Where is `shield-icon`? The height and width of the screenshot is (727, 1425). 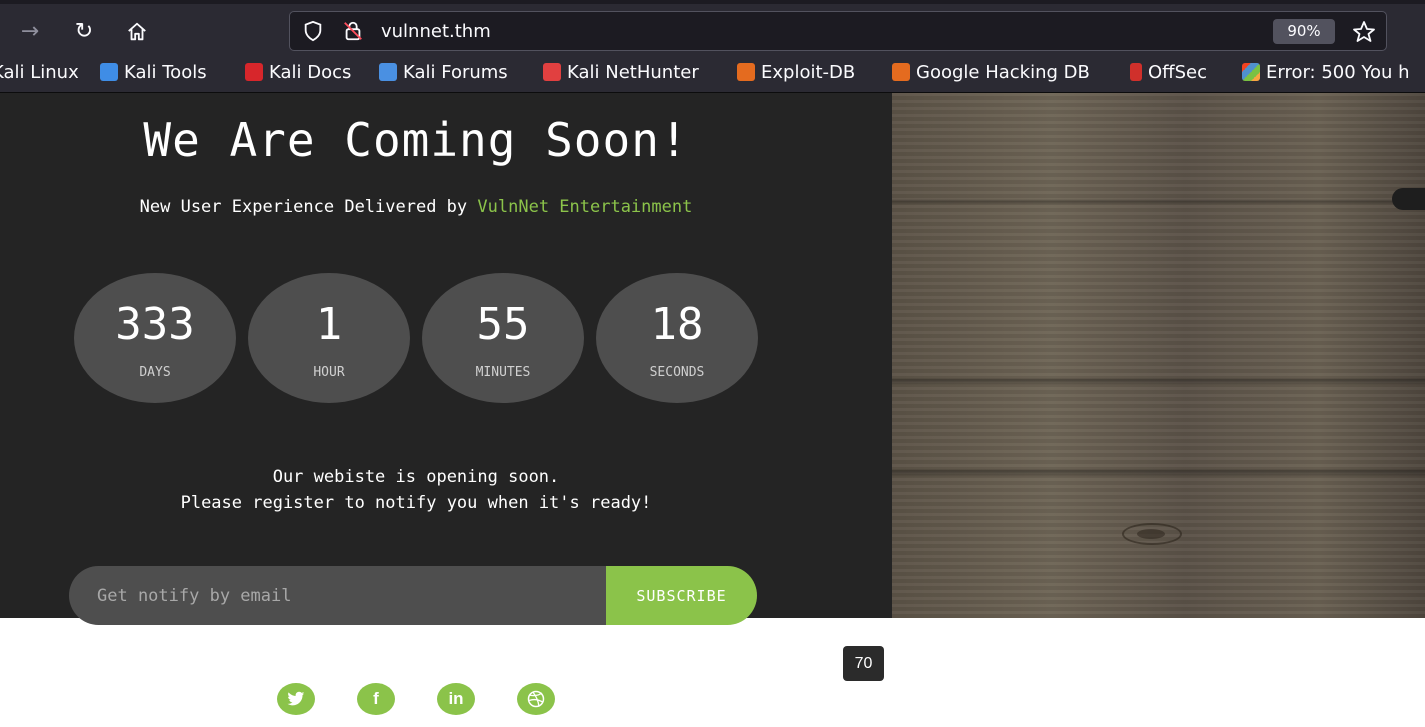 shield-icon is located at coordinates (313, 31).